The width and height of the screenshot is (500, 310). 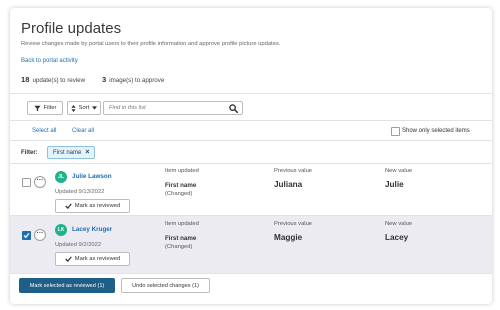 I want to click on images-count-label: image(s) to approve, so click(x=137, y=80).